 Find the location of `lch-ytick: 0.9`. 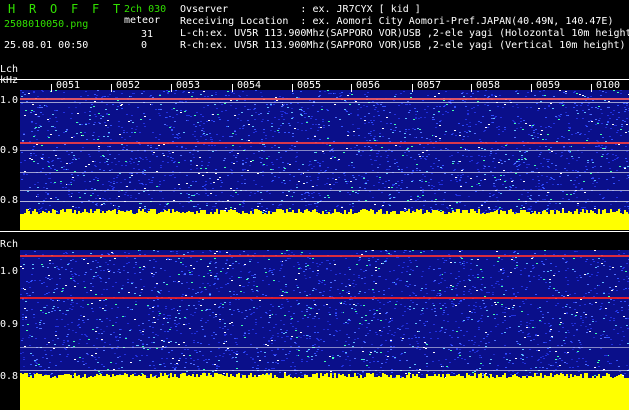

lch-ytick: 0.9 is located at coordinates (9, 150).